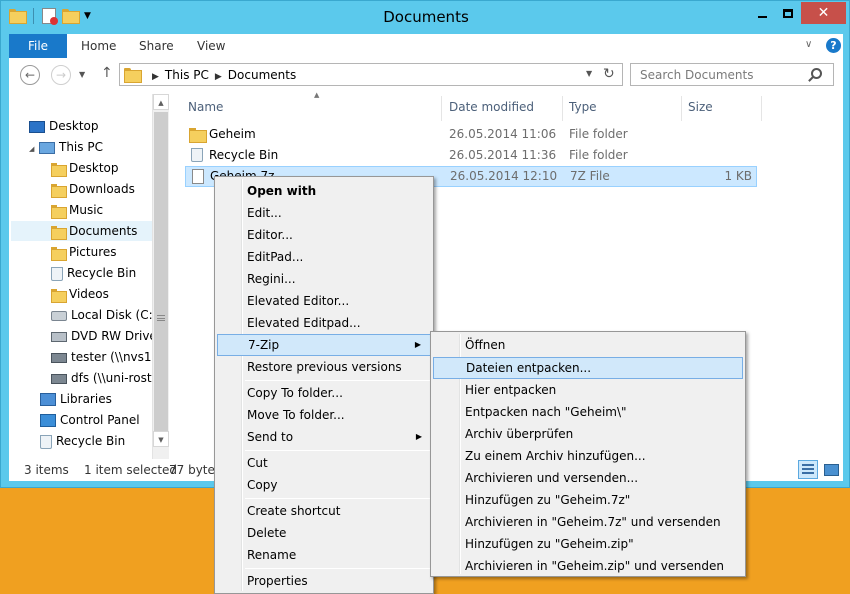 This screenshot has height=594, width=850. What do you see at coordinates (598, 155) in the screenshot?
I see `file-type: File folder` at bounding box center [598, 155].